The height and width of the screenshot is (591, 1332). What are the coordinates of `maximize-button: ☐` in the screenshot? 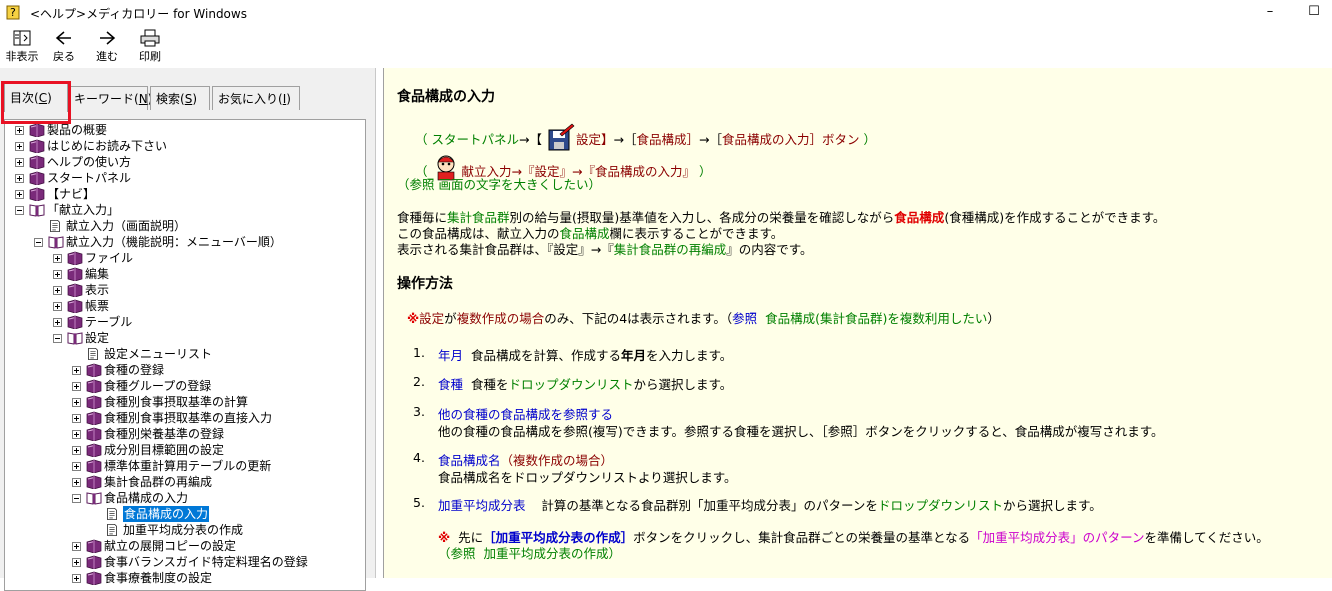 It's located at (1314, 12).